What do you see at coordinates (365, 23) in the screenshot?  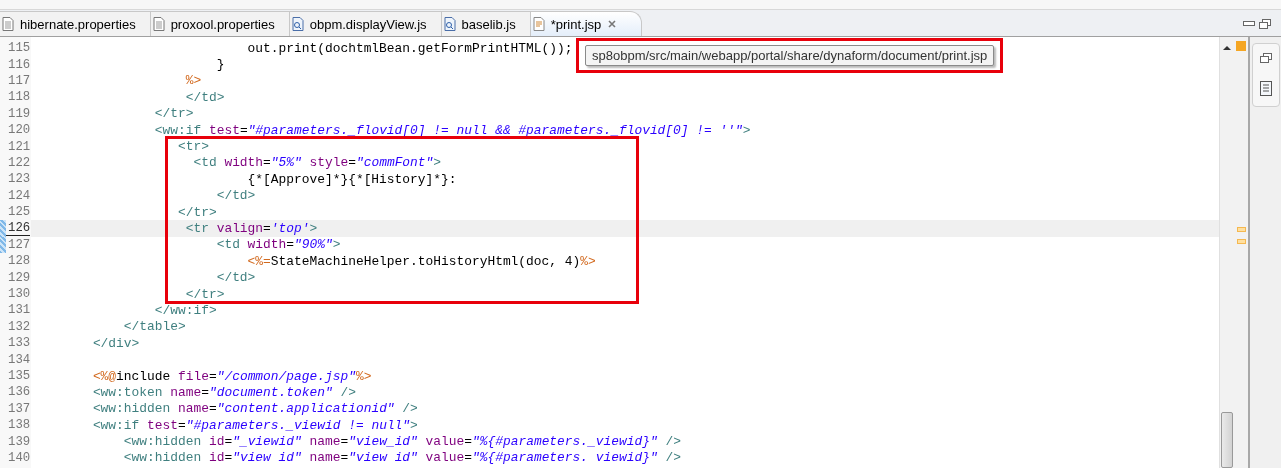 I see `editor-tab: obpm.displayView.js` at bounding box center [365, 23].